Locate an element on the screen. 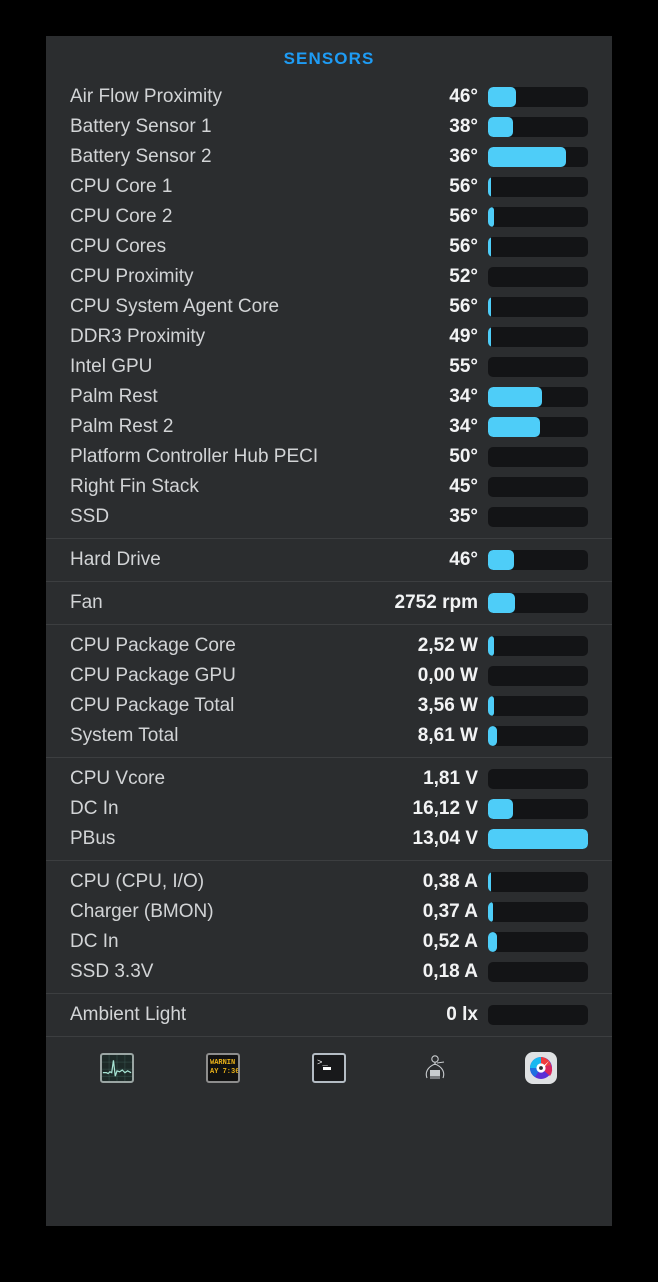  sensor-row: SSD 35° is located at coordinates (329, 517).